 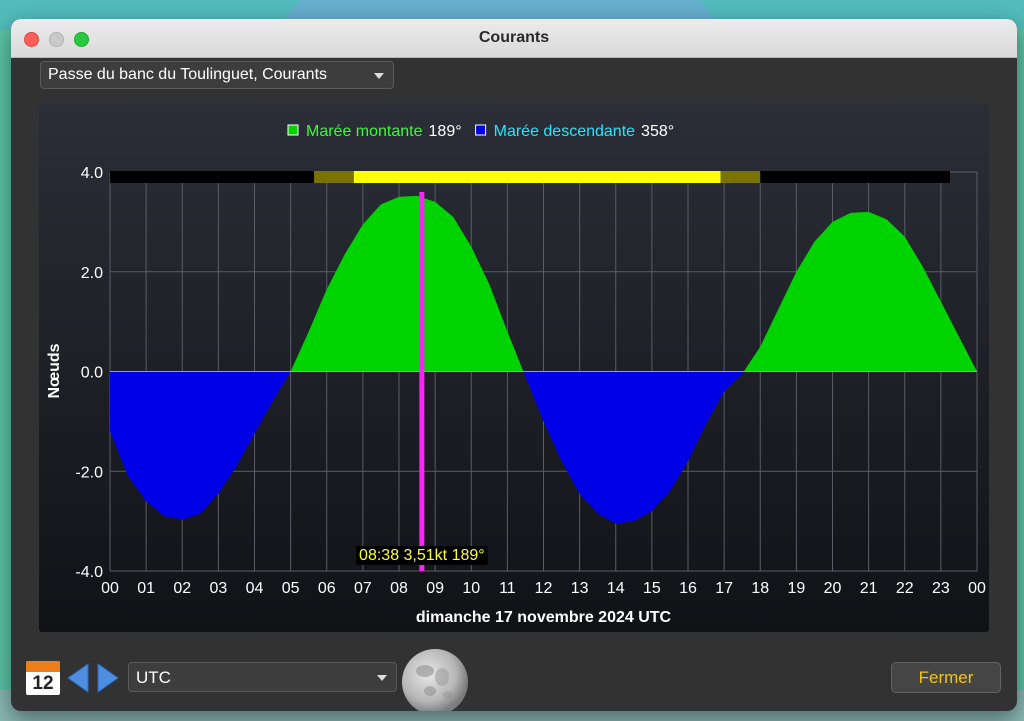 What do you see at coordinates (544, 588) in the screenshot?
I see `x-tick-label: 12` at bounding box center [544, 588].